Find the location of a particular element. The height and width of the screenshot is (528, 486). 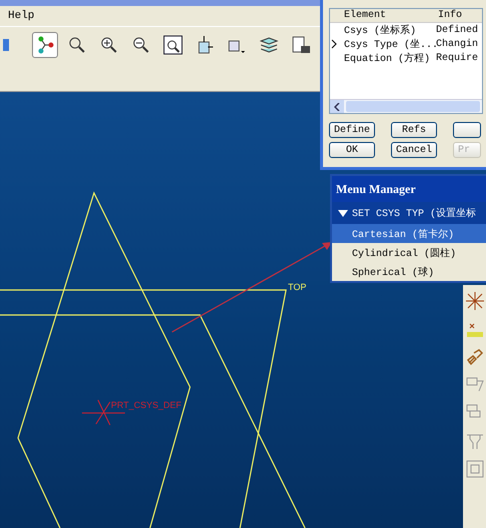

table-cell: Equation (方程) is located at coordinates (390, 58).